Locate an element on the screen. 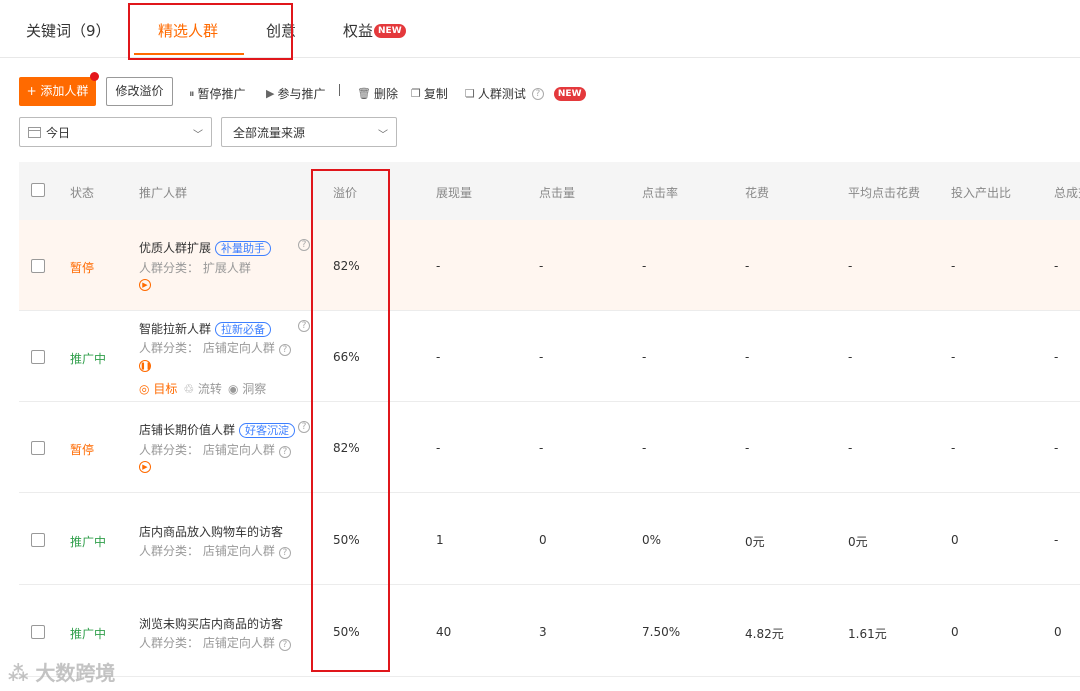  flow-label: 流转 is located at coordinates (209, 389).